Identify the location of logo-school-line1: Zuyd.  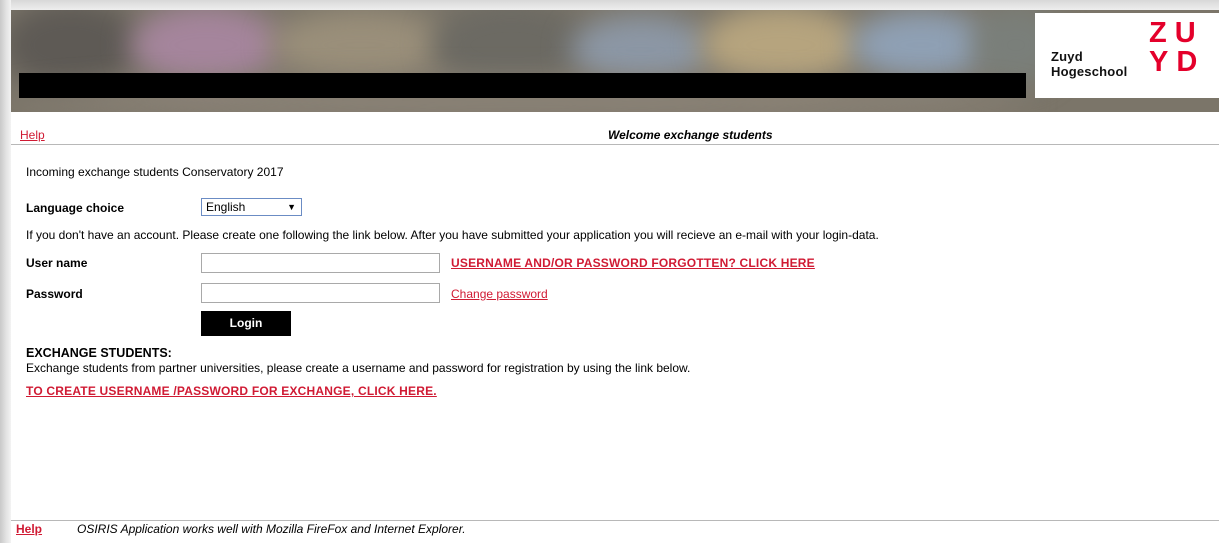
(1067, 56).